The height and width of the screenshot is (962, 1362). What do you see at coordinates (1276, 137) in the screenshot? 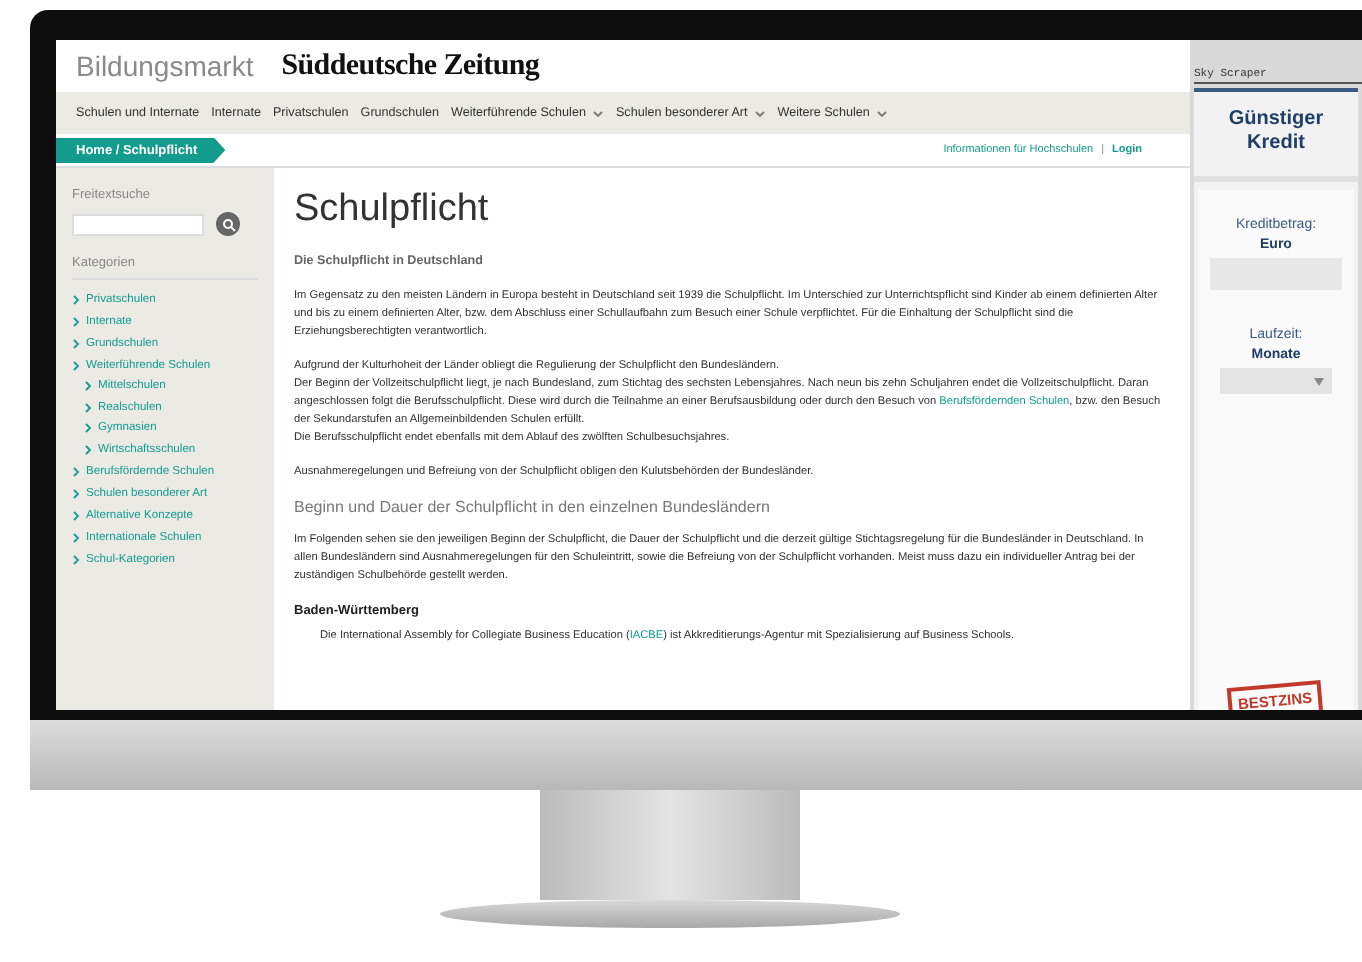
I see `ad-title: Günstiger Kredit` at bounding box center [1276, 137].